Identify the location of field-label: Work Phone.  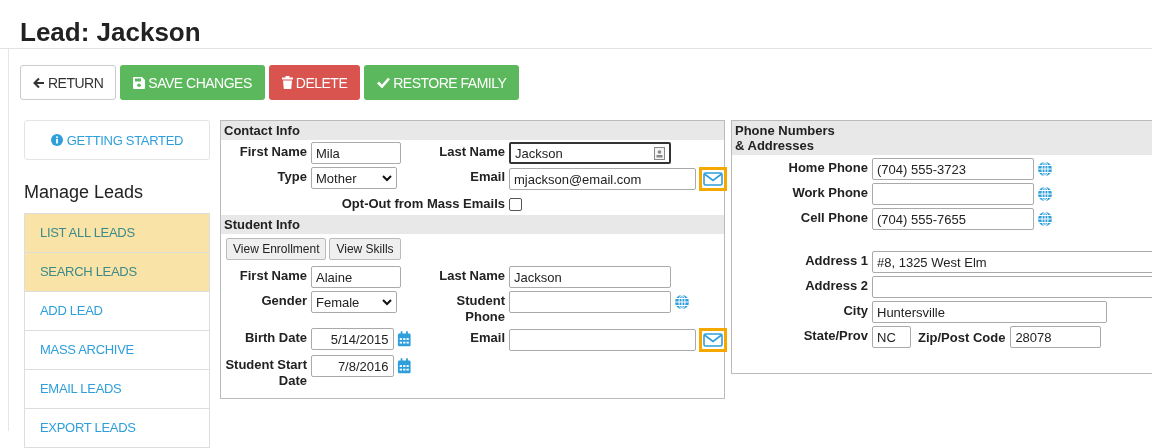
(829, 193).